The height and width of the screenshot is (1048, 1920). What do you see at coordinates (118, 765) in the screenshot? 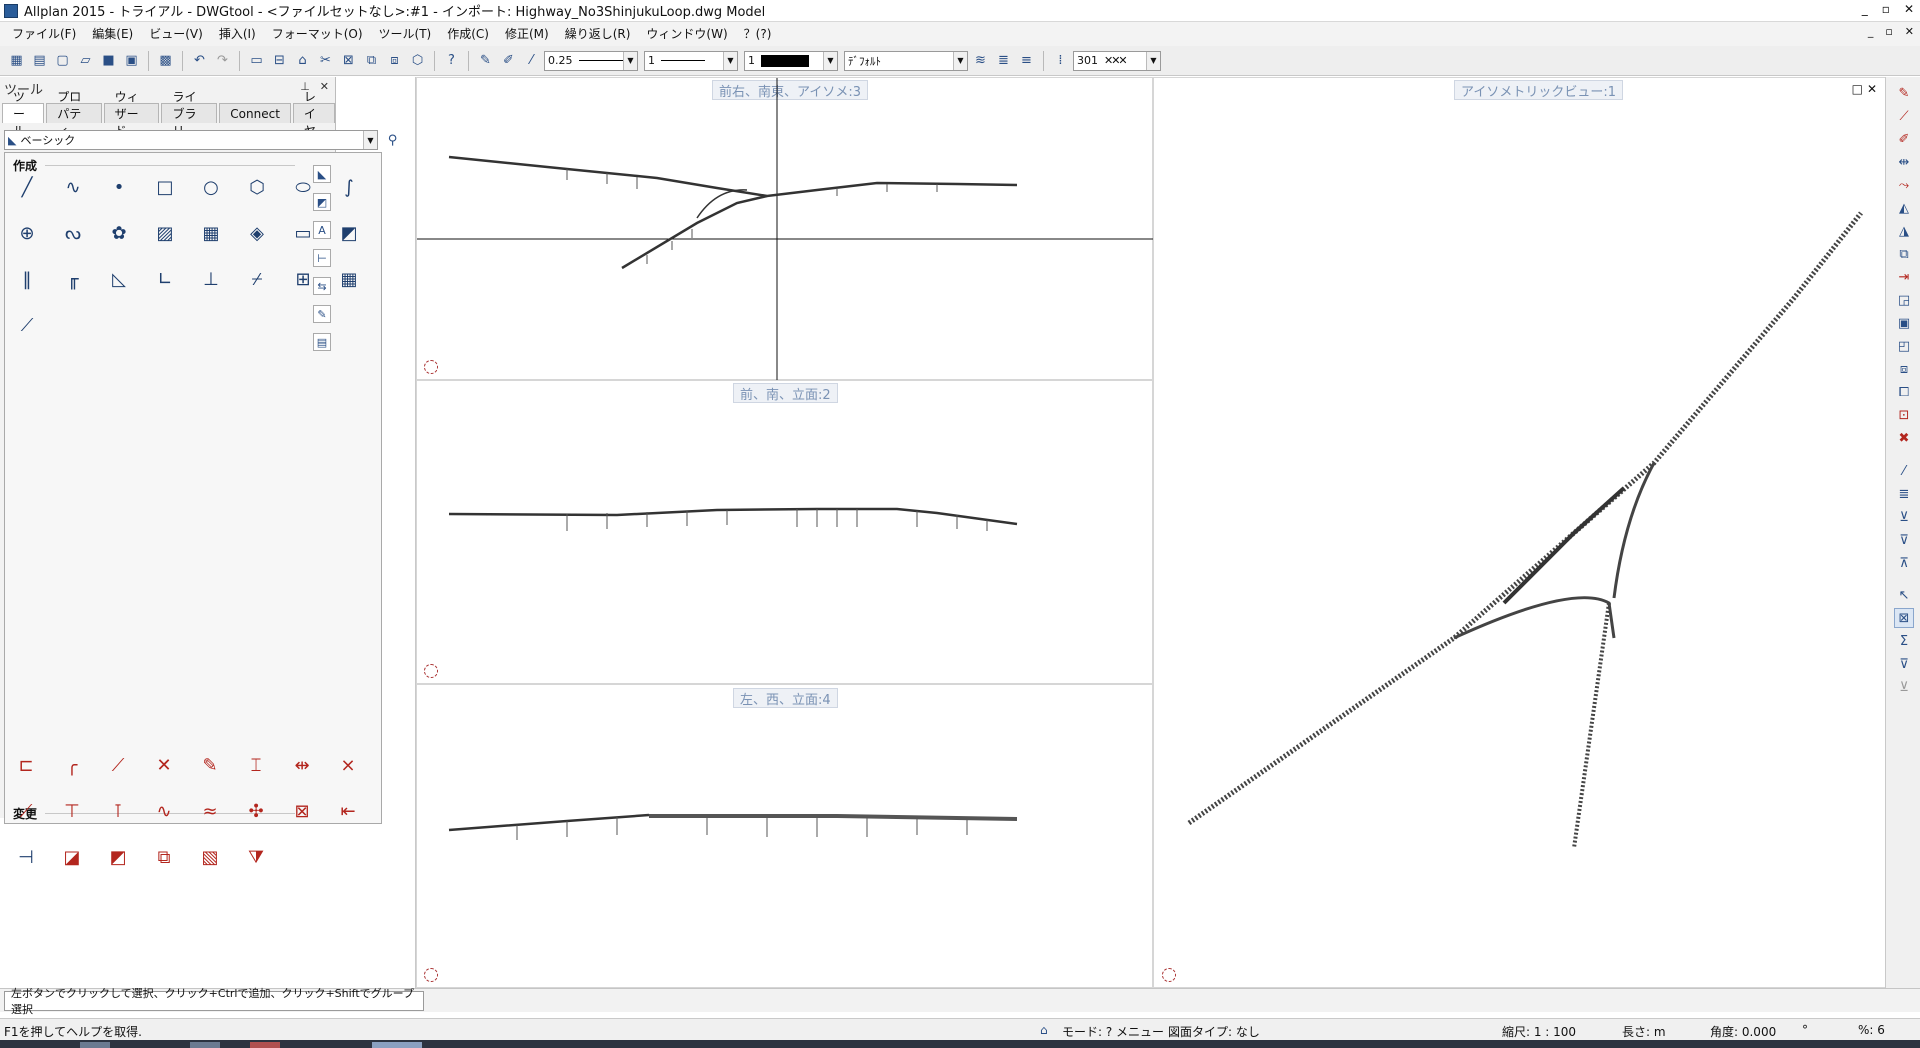
I see `chamfer-icon: ⟋` at bounding box center [118, 765].